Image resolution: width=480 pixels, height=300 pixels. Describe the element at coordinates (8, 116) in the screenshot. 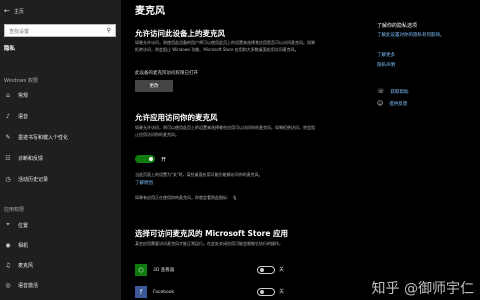

I see `speech-icon: ♪` at that location.